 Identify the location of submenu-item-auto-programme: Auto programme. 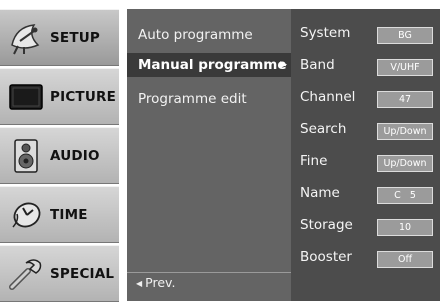
(209, 35).